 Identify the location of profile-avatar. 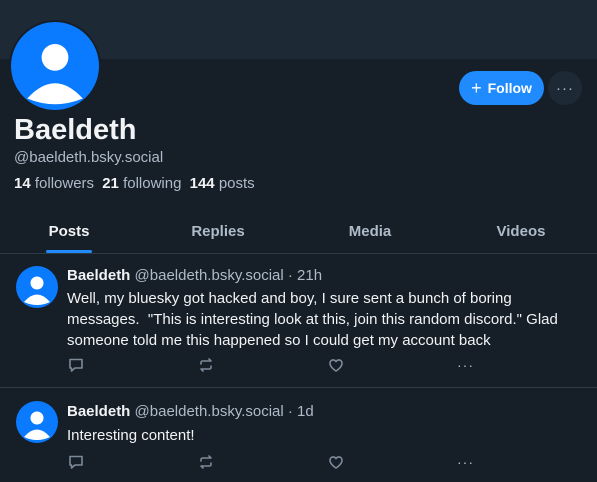
(55, 66).